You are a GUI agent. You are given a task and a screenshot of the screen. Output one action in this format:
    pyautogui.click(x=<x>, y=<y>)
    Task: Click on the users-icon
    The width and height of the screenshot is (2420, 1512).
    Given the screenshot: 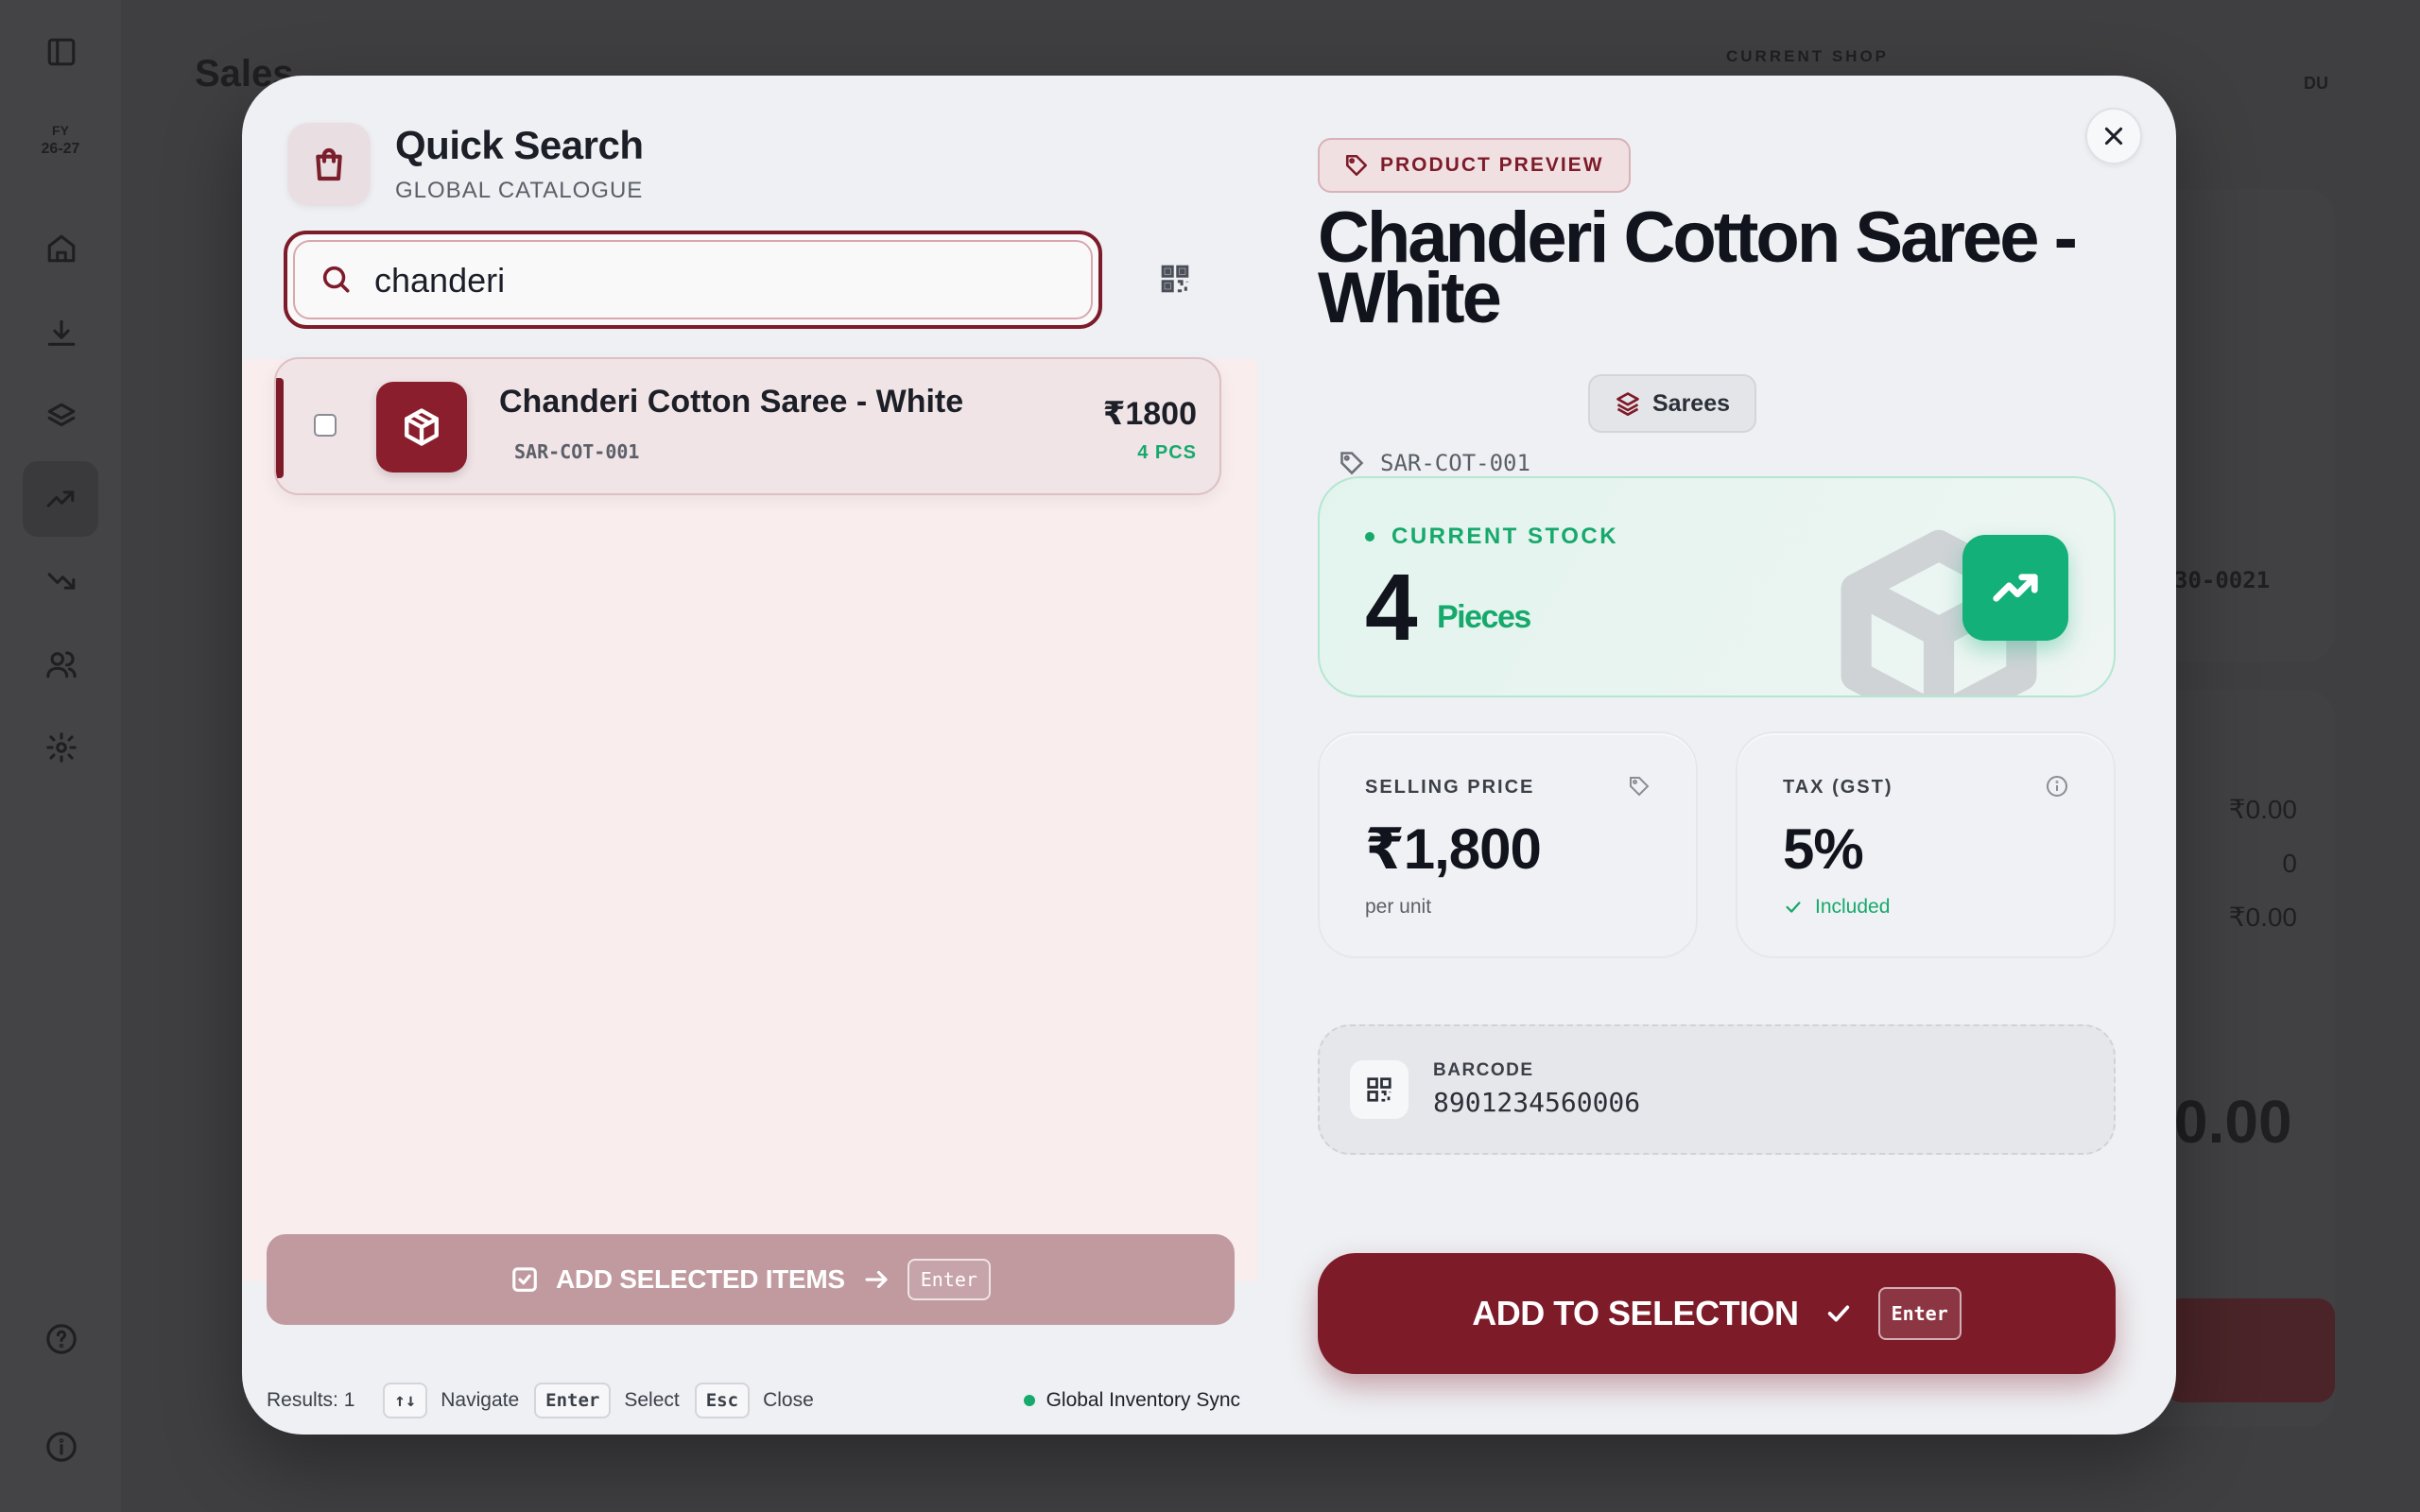 What is the action you would take?
    pyautogui.click(x=61, y=664)
    